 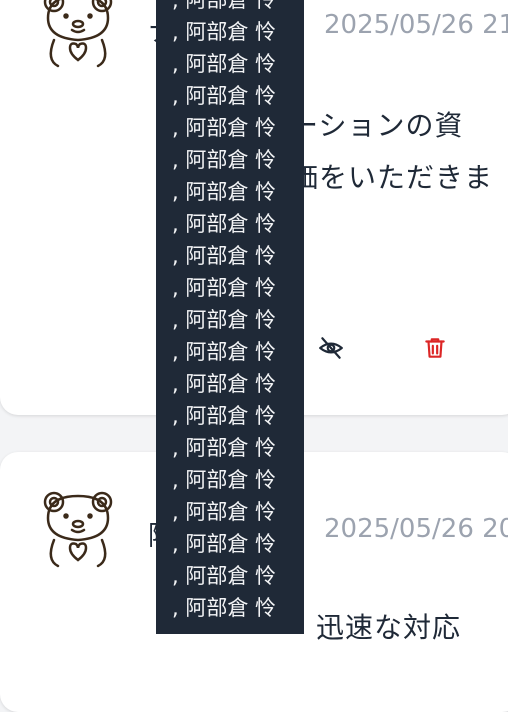 What do you see at coordinates (389, 627) in the screenshot?
I see `comment-body-line: 迅速な対応` at bounding box center [389, 627].